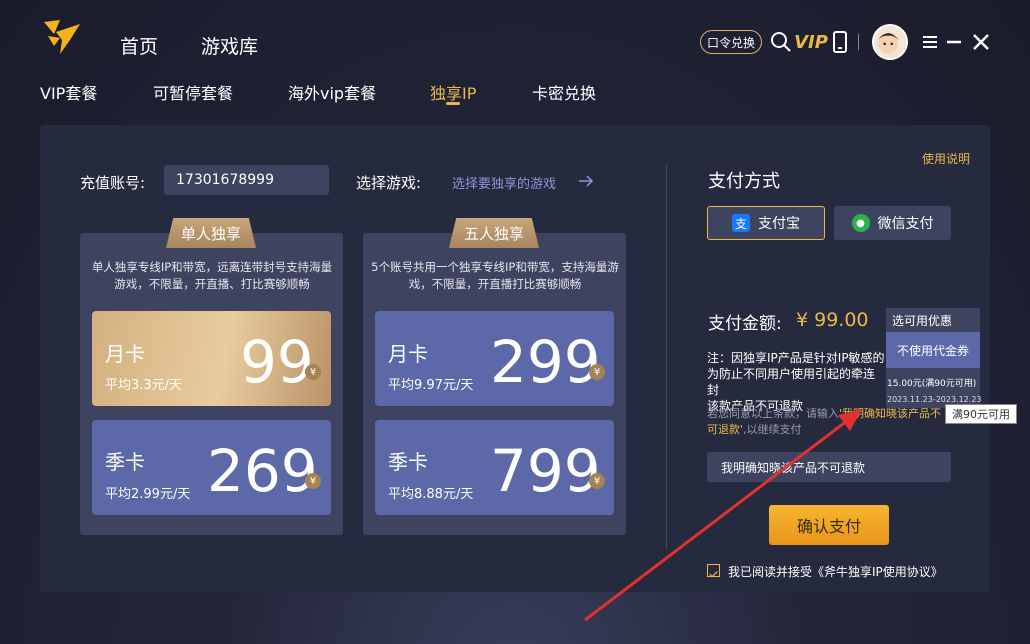 This screenshot has width=1030, height=644. What do you see at coordinates (148, 494) in the screenshot?
I see `plan-daily-price: 平均2.99元/天` at bounding box center [148, 494].